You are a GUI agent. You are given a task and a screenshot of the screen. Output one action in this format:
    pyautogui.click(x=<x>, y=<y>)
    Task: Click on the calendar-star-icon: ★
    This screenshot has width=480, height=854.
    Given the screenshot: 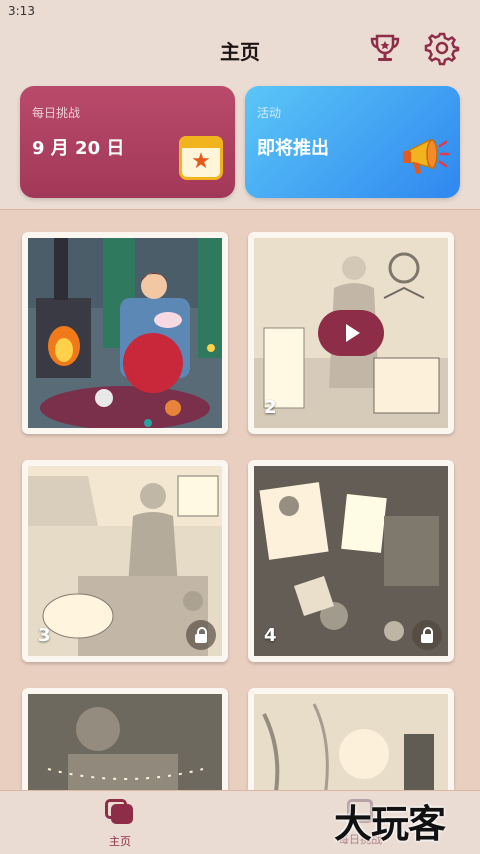 What is the action you would take?
    pyautogui.click(x=201, y=158)
    